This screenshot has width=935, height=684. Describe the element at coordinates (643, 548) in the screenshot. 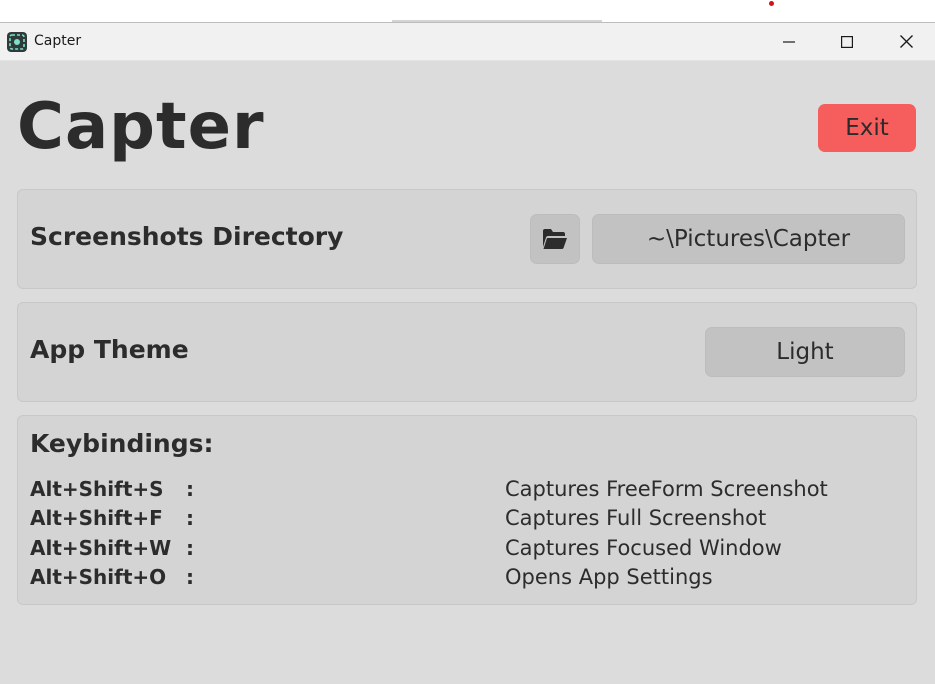

I see `keybinding-description: Captures Focused Window` at that location.